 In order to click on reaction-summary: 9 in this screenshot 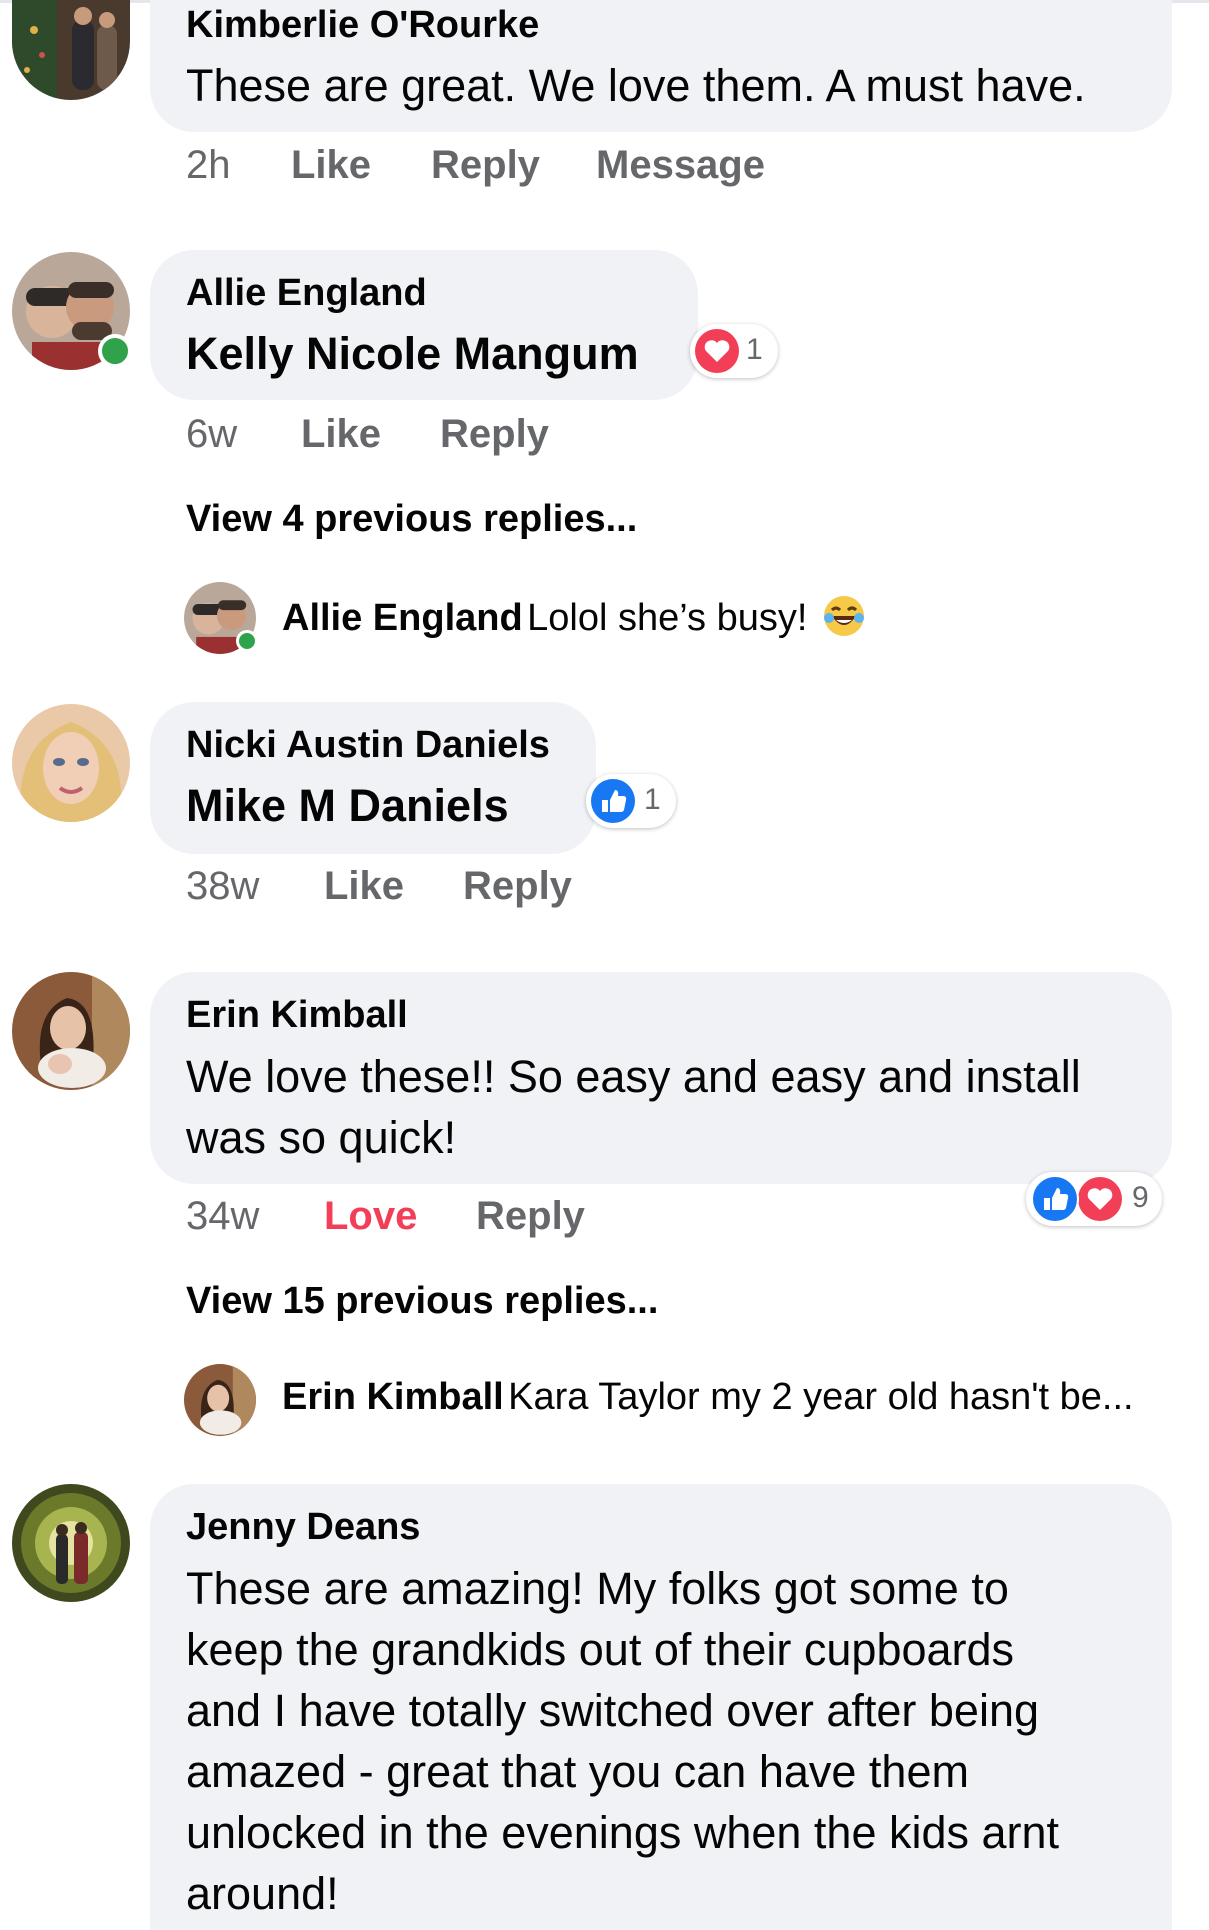, I will do `click(1094, 1199)`.